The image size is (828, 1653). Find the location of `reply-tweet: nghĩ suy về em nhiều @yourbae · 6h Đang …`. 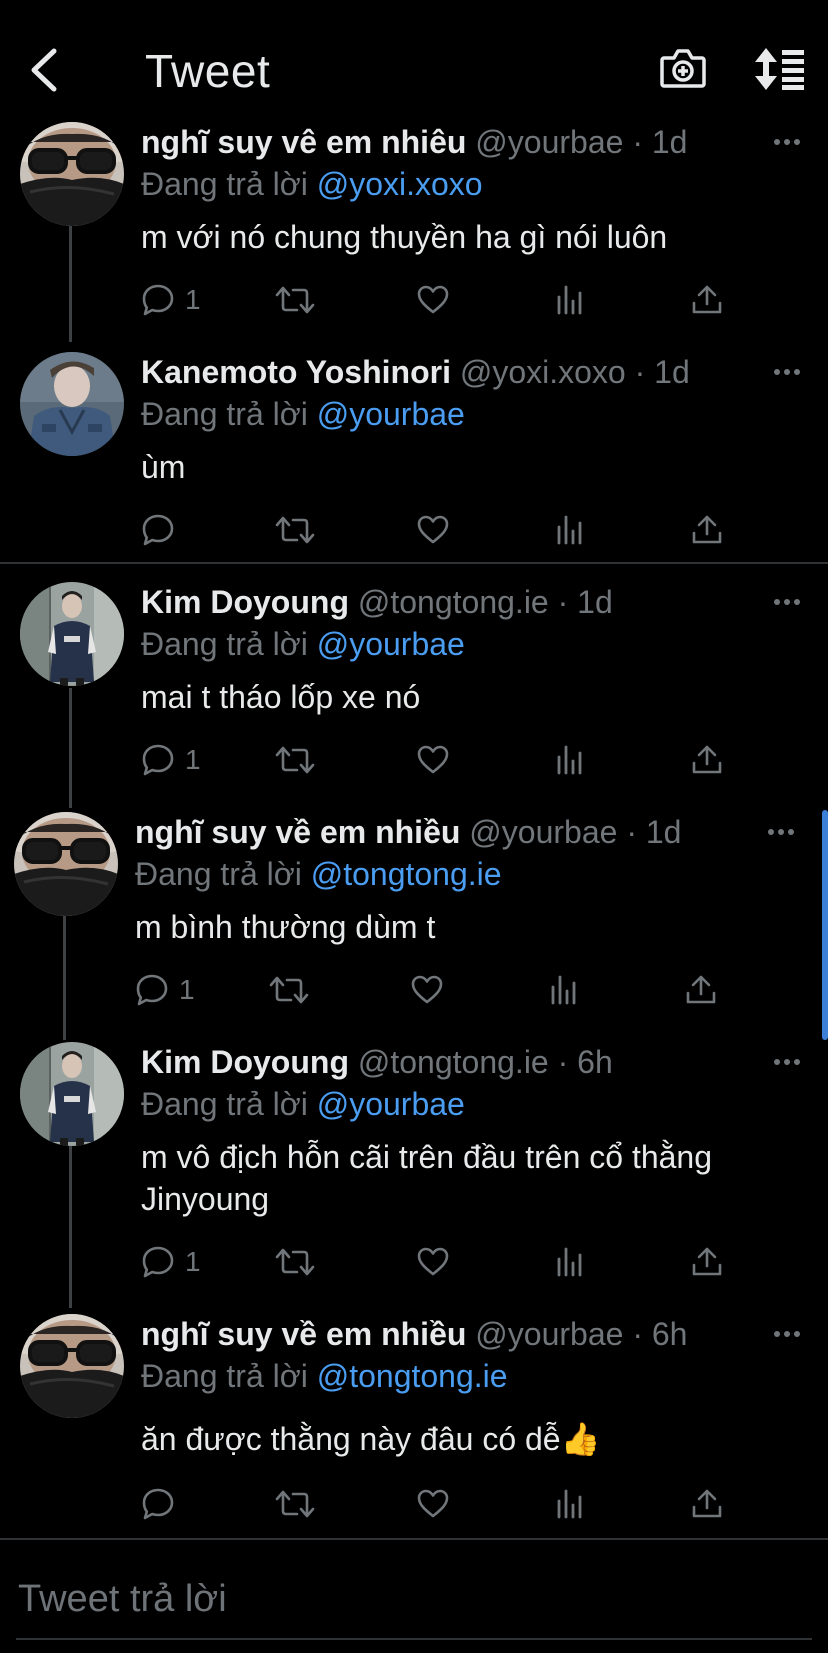

reply-tweet: nghĩ suy về em nhiều @yourbae · 6h Đang … is located at coordinates (414, 1414).